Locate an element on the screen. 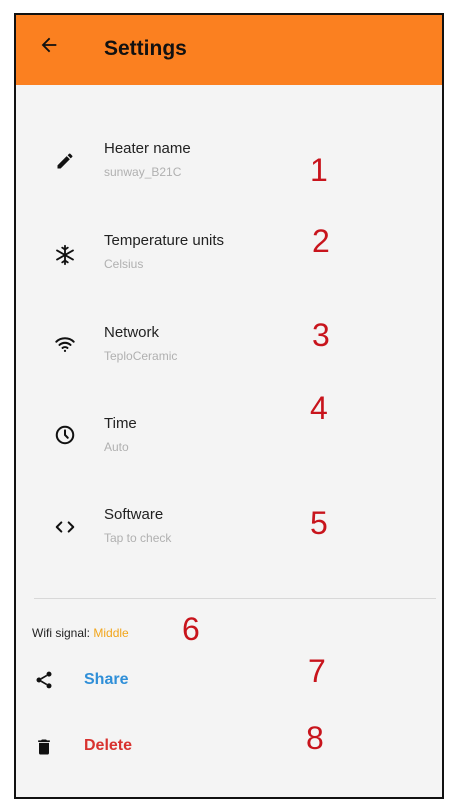  section-divider is located at coordinates (235, 598).